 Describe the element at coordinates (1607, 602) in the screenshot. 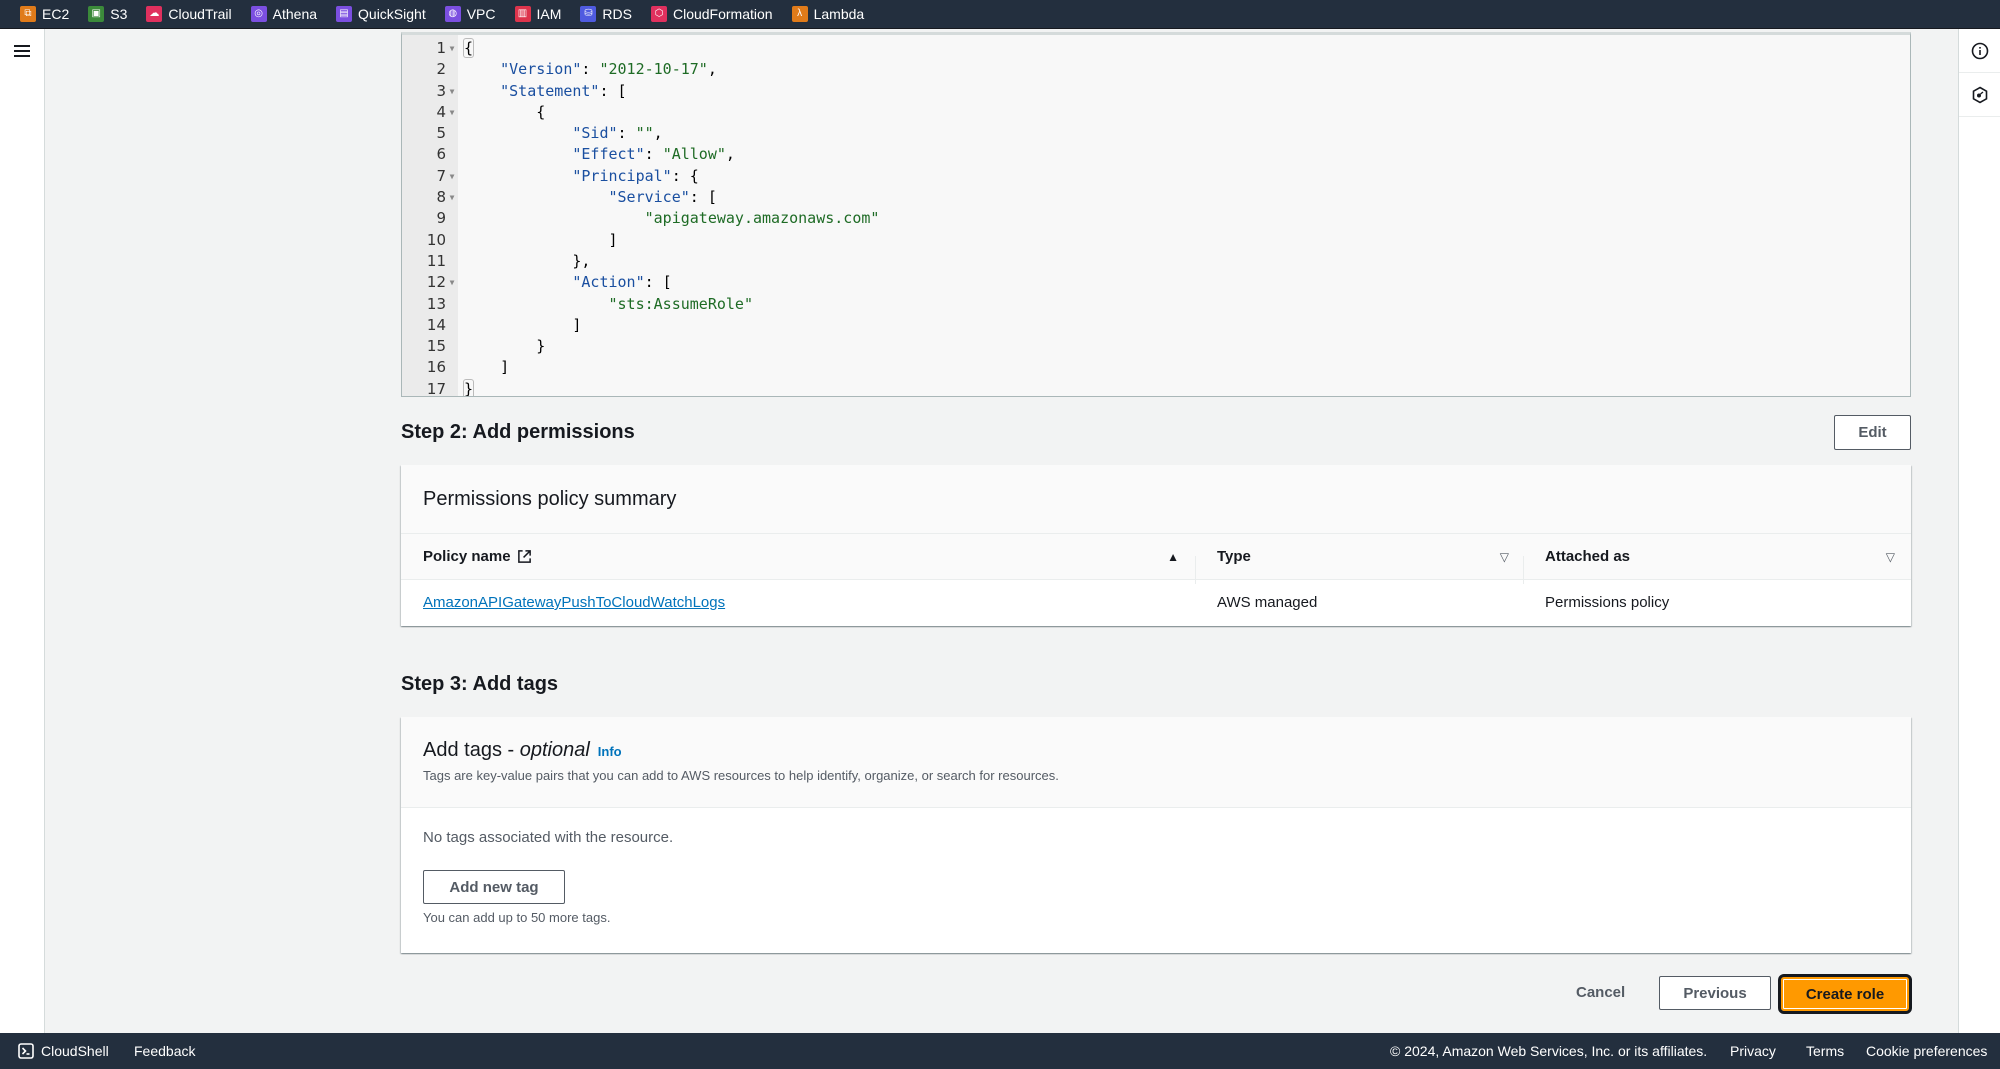

I see `policy-attached-as: Permissions policy` at that location.